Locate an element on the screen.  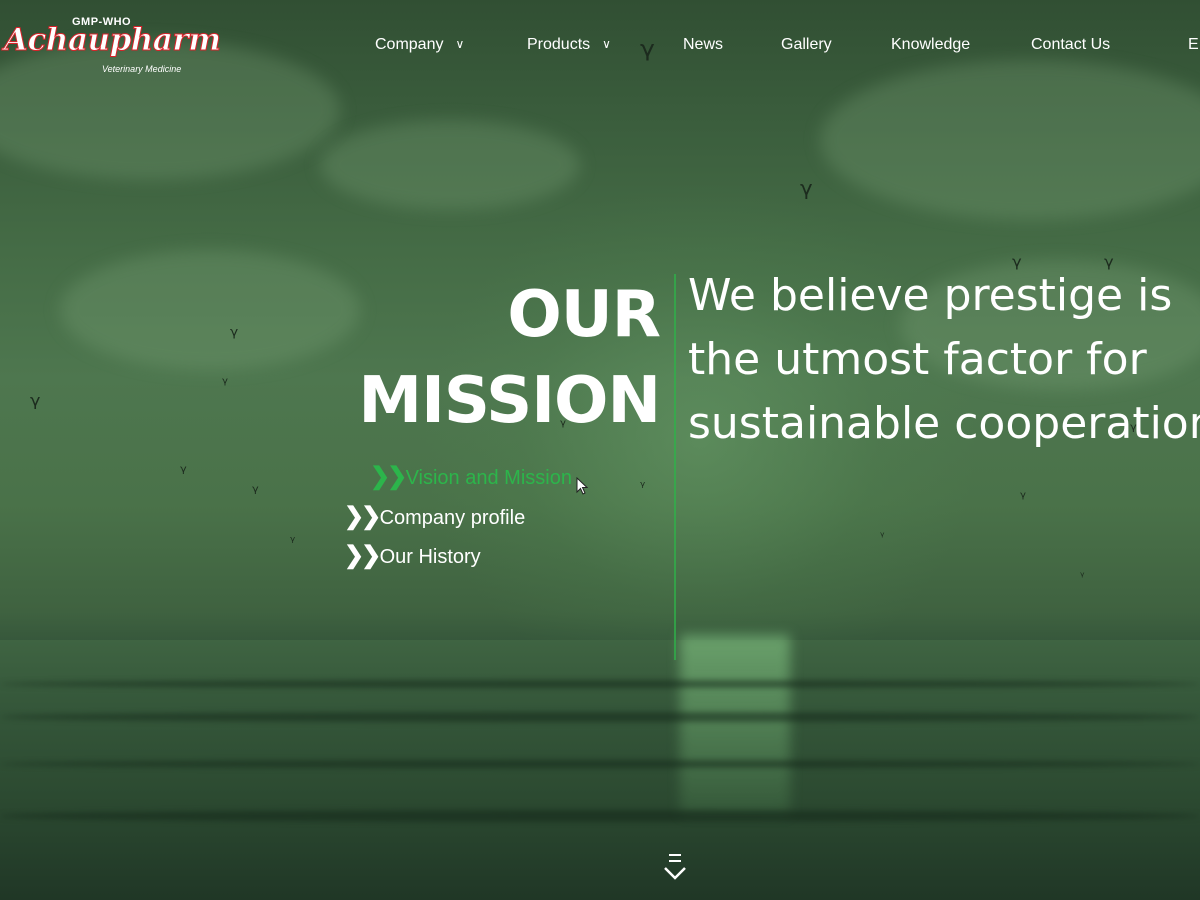
nav-item-company: Company ∨ is located at coordinates (419, 45).